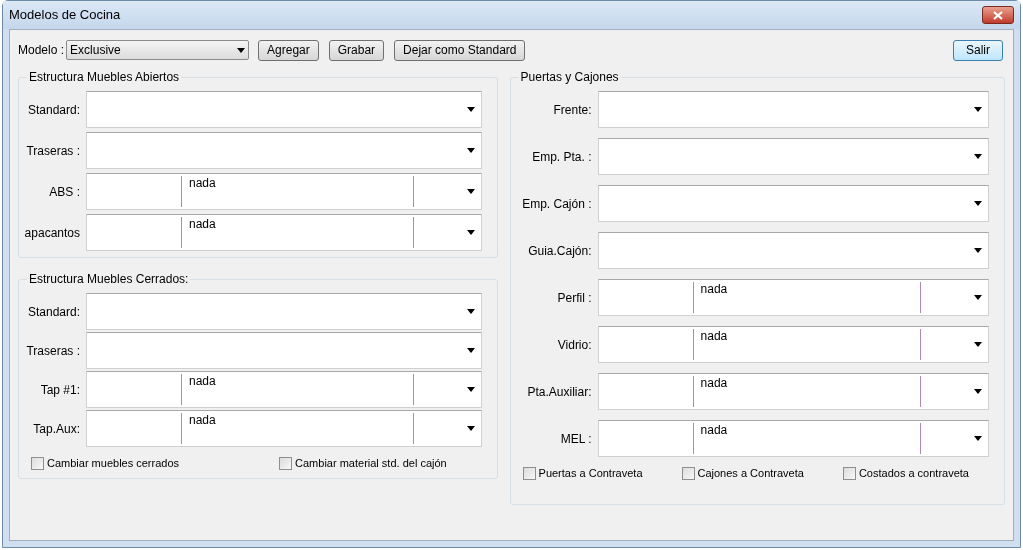 The height and width of the screenshot is (550, 1023). Describe the element at coordinates (65, 15) in the screenshot. I see `window-title: Modelos de Cocina` at that location.